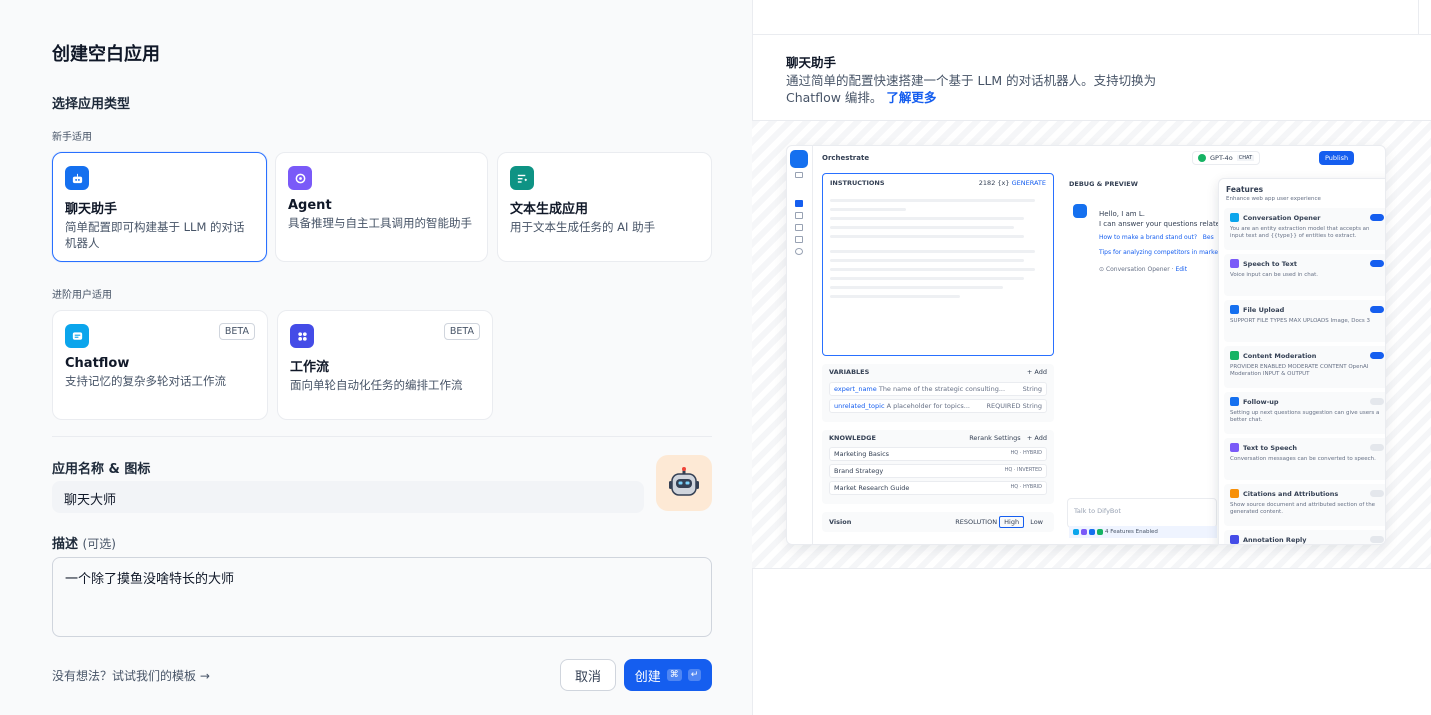 Image resolution: width=1431 pixels, height=715 pixels. What do you see at coordinates (106, 54) in the screenshot?
I see `page-title: 创建空白应用` at bounding box center [106, 54].